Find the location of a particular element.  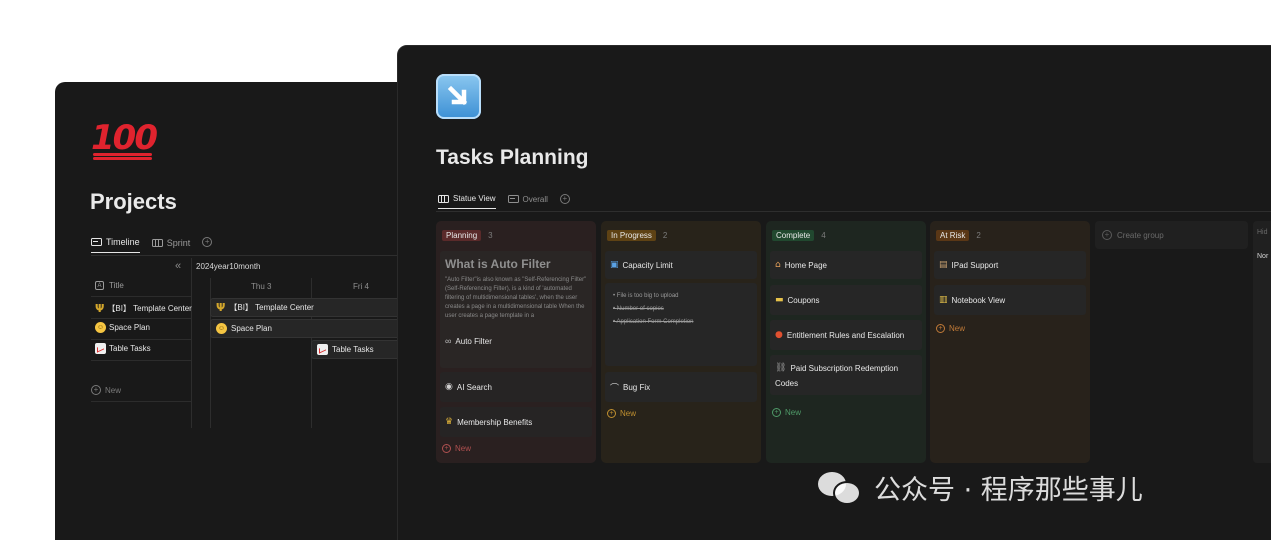

board-card: ▣ Capacity Limit is located at coordinates (681, 265).